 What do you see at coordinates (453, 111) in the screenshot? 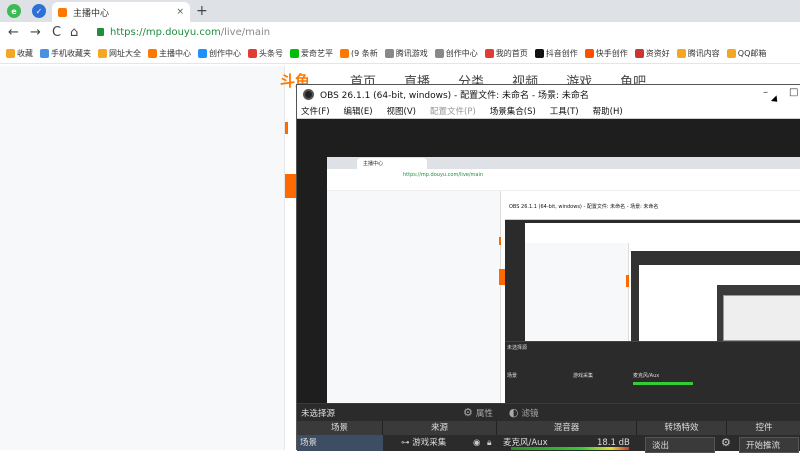
I see `obs-menu-item: 配置文件(P)` at bounding box center [453, 111].